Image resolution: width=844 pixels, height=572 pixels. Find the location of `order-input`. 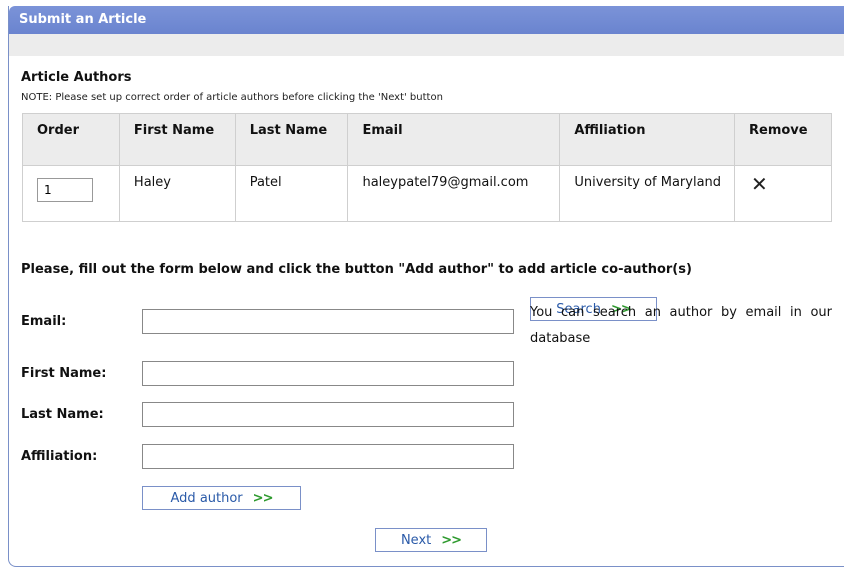

order-input is located at coordinates (65, 190).